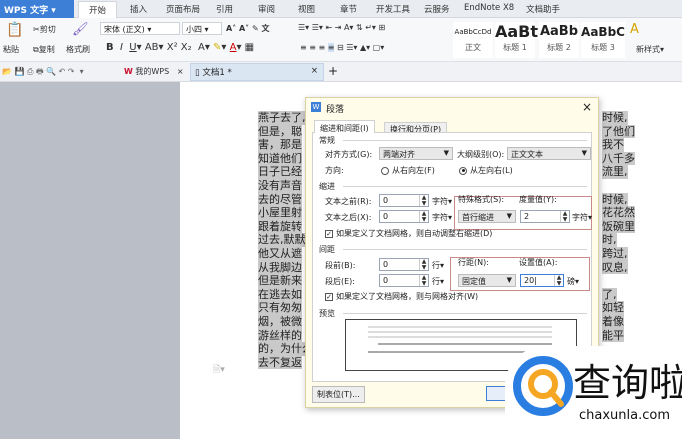 Image resolution: width=682 pixels, height=439 pixels. Describe the element at coordinates (306, 9) in the screenshot. I see `tab-view: 视图` at that location.